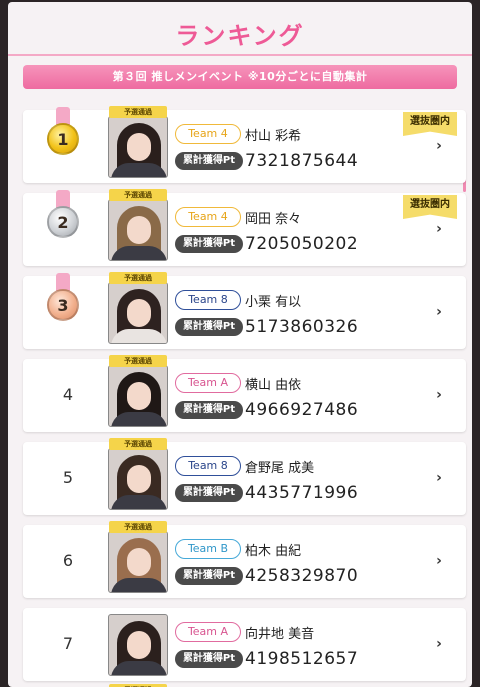  Describe the element at coordinates (63, 305) in the screenshot. I see `rank-number: 3` at that location.